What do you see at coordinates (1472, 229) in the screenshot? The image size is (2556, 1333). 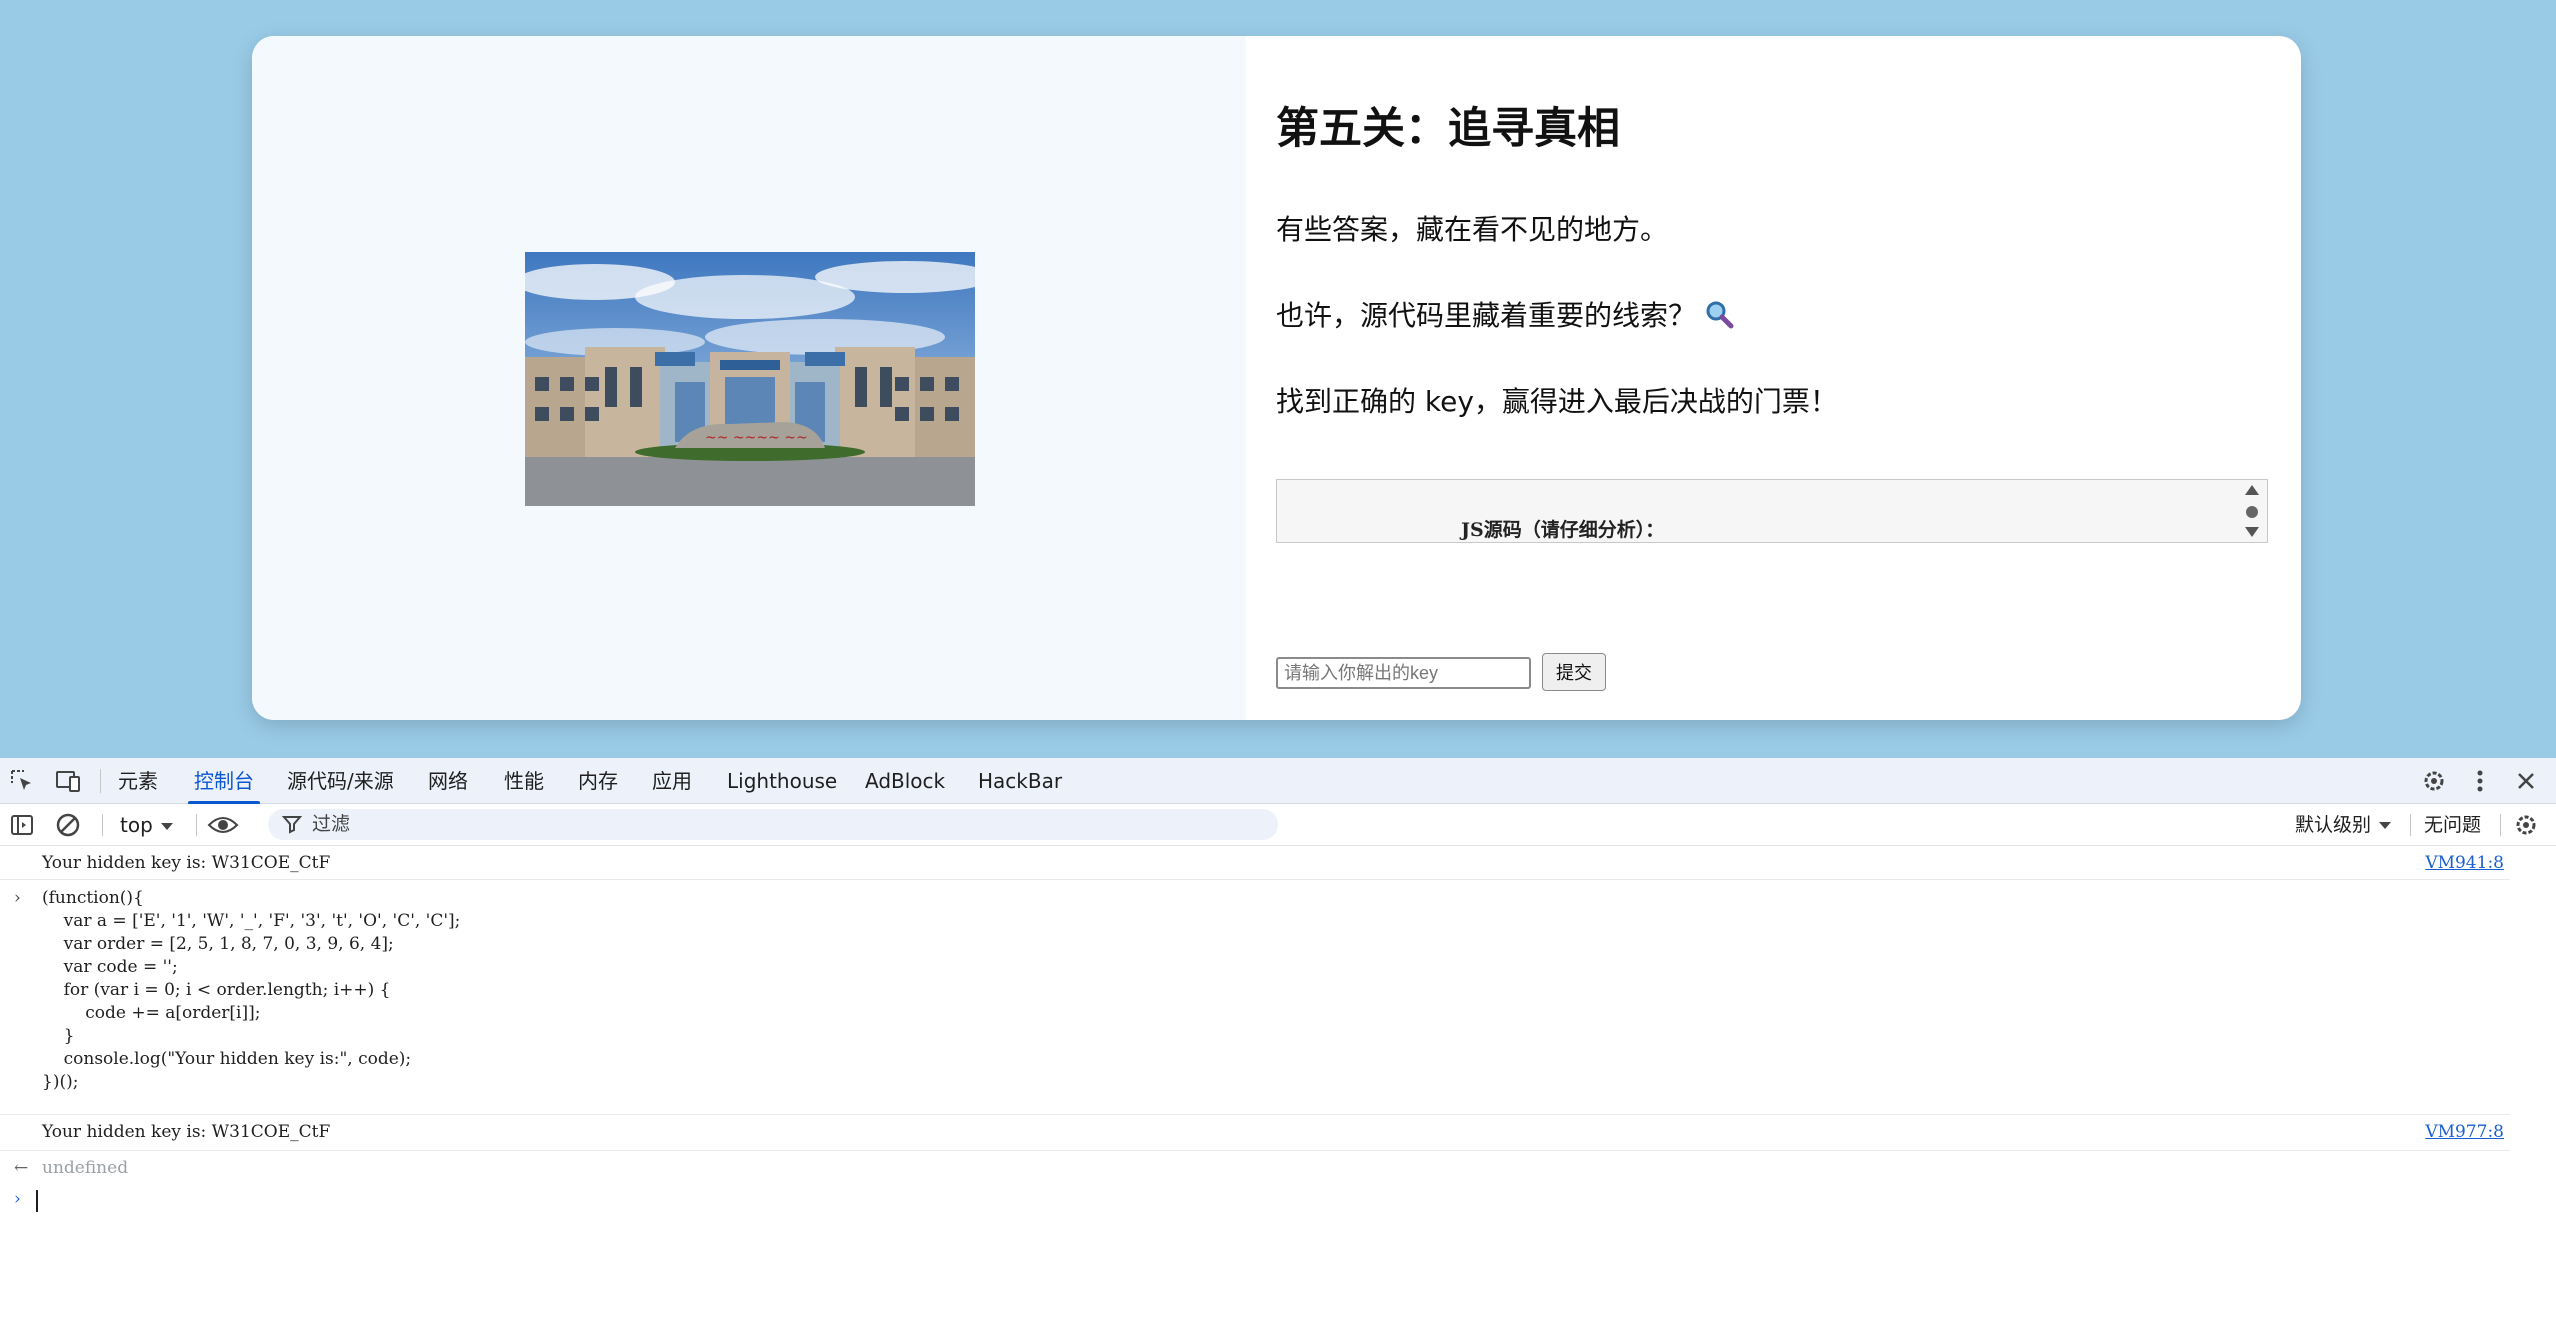 I see `intro-text: 有些答案，藏在看不见的地方。` at bounding box center [1472, 229].